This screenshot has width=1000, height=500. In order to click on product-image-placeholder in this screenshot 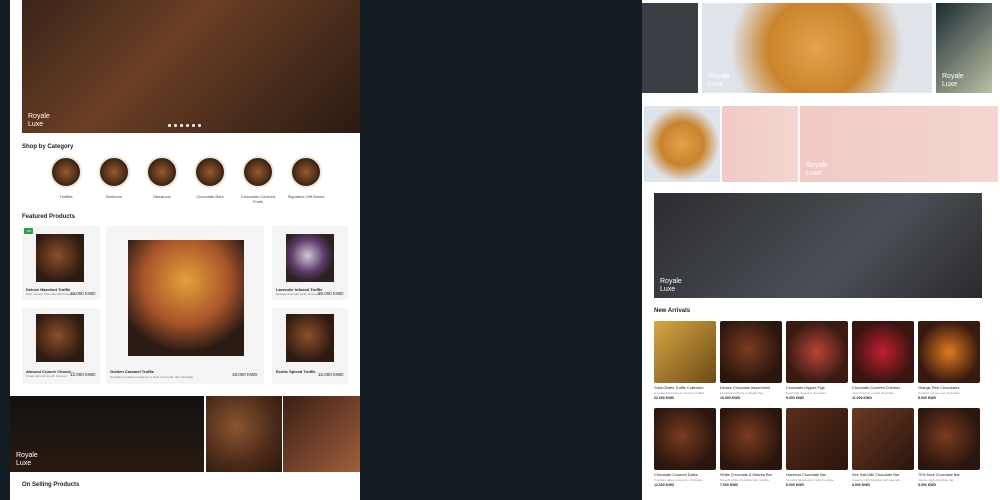, I will do `click(949, 439)`.